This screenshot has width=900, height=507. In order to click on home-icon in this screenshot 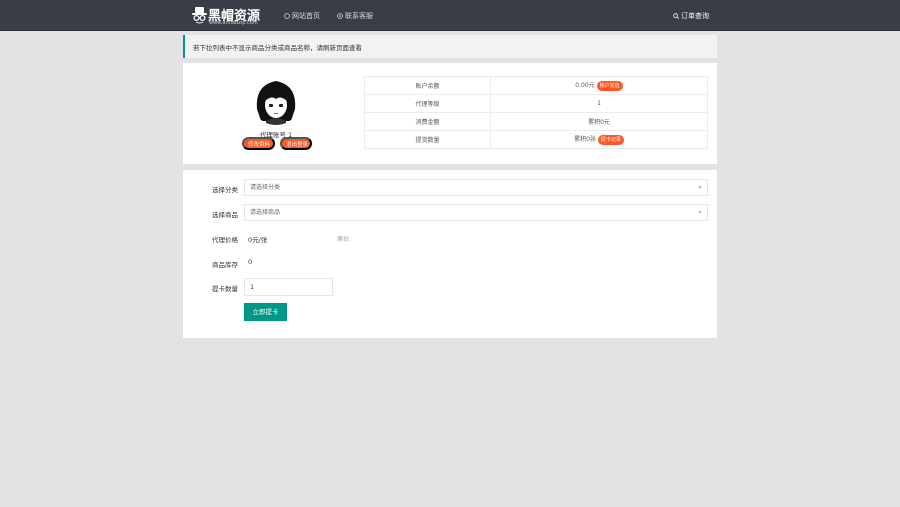, I will do `click(287, 16)`.